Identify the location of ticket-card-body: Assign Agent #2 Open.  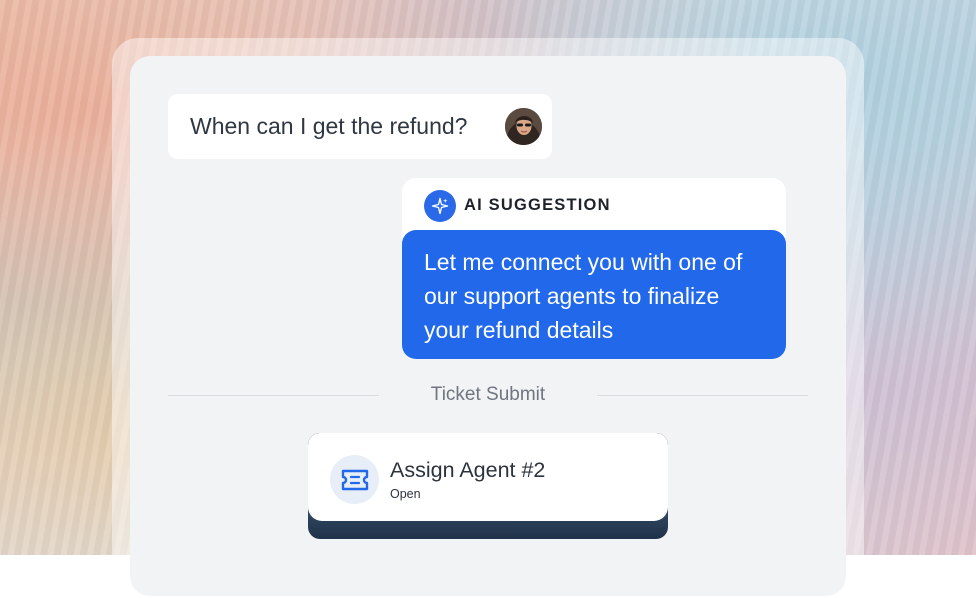
(488, 477).